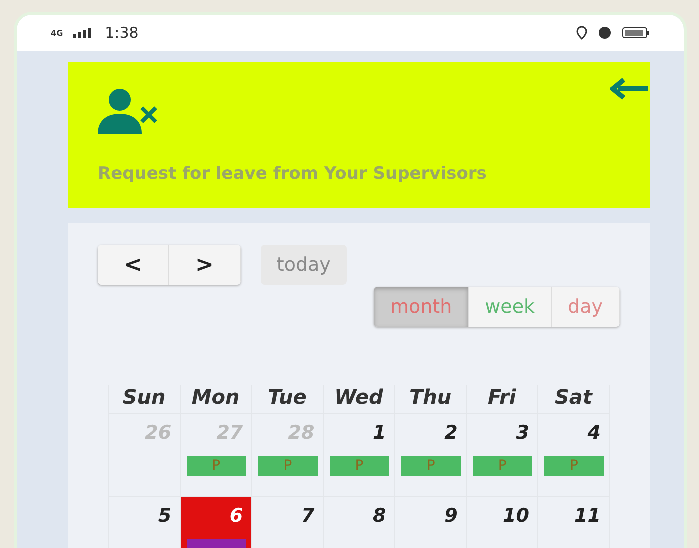  I want to click on day-number: 6, so click(237, 516).